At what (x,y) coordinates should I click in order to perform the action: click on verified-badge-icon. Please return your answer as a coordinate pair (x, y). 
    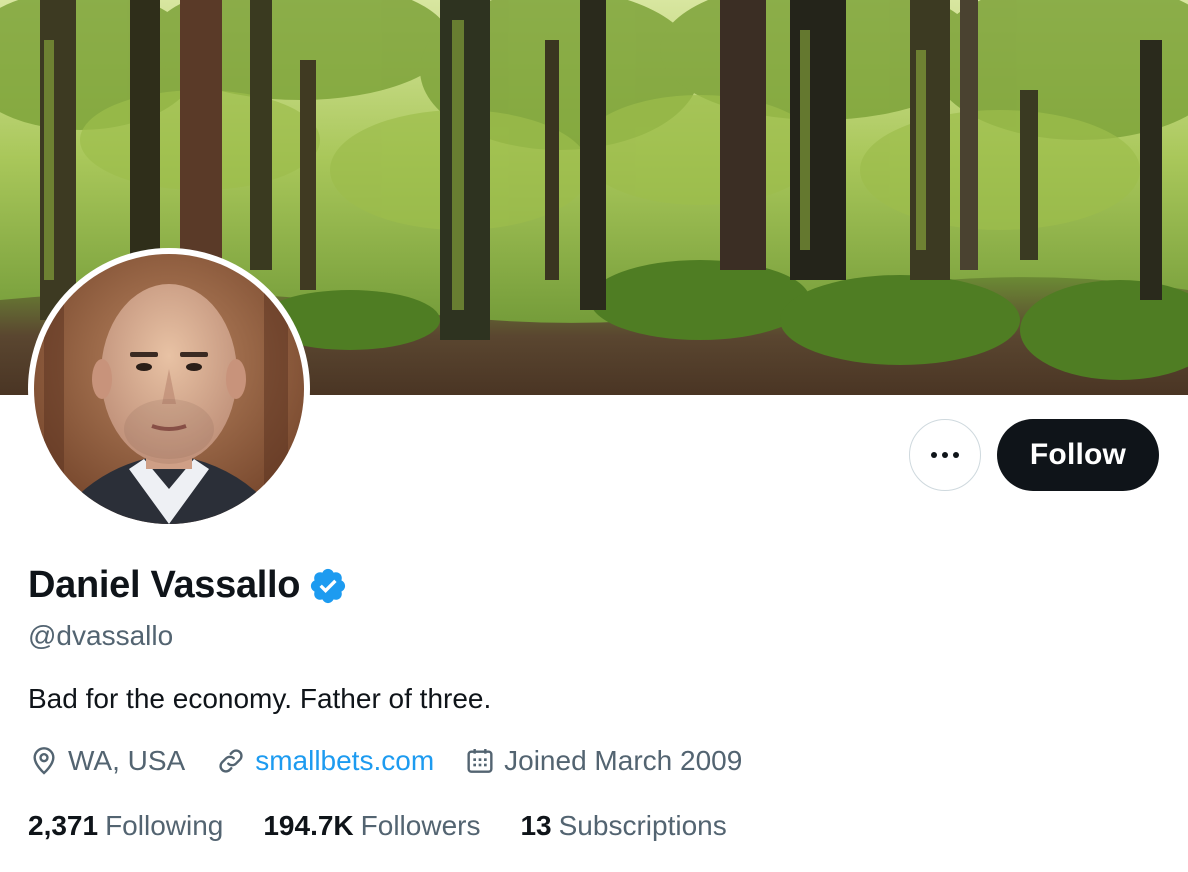
    Looking at the image, I should click on (328, 586).